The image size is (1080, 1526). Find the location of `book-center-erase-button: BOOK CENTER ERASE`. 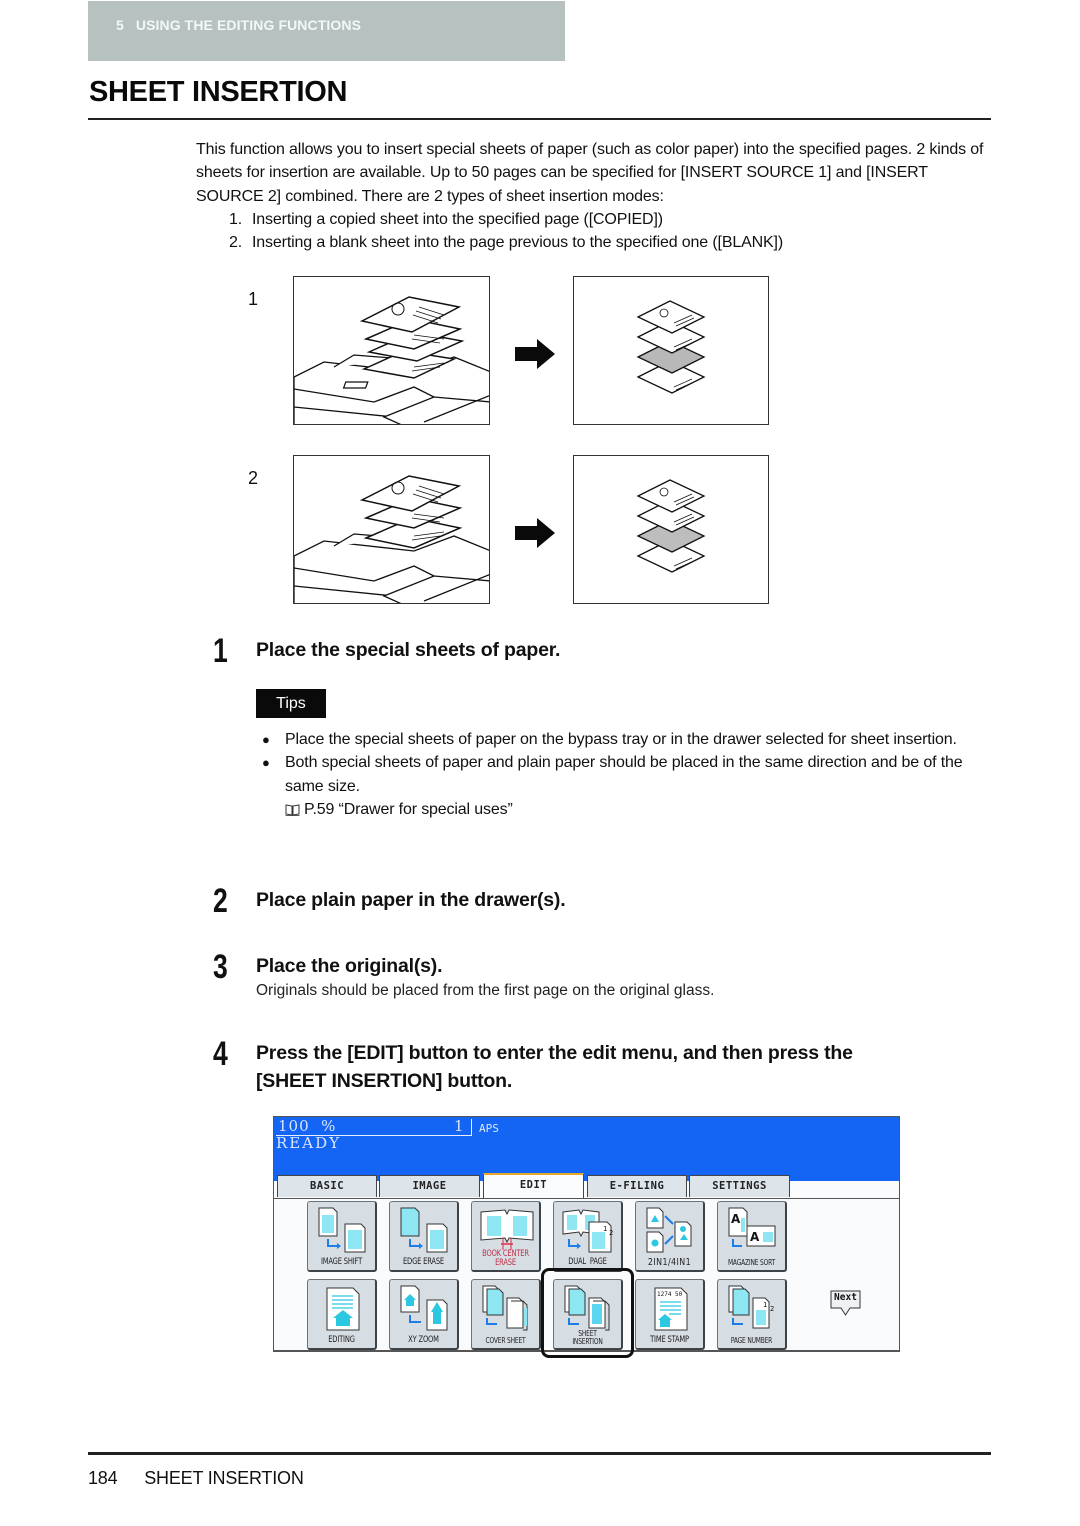

book-center-erase-button: BOOK CENTER ERASE is located at coordinates (506, 1236).